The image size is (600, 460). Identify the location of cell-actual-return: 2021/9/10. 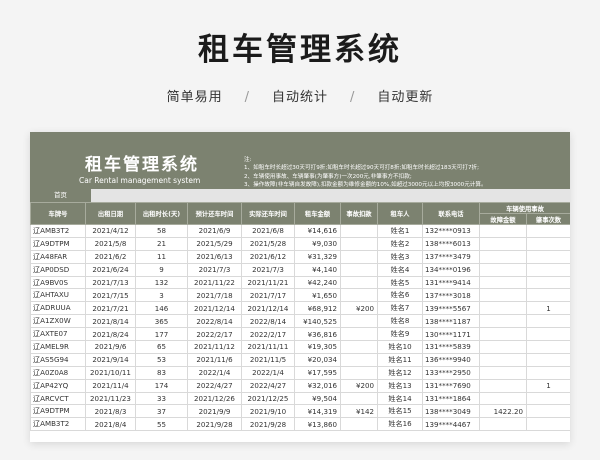
(268, 411).